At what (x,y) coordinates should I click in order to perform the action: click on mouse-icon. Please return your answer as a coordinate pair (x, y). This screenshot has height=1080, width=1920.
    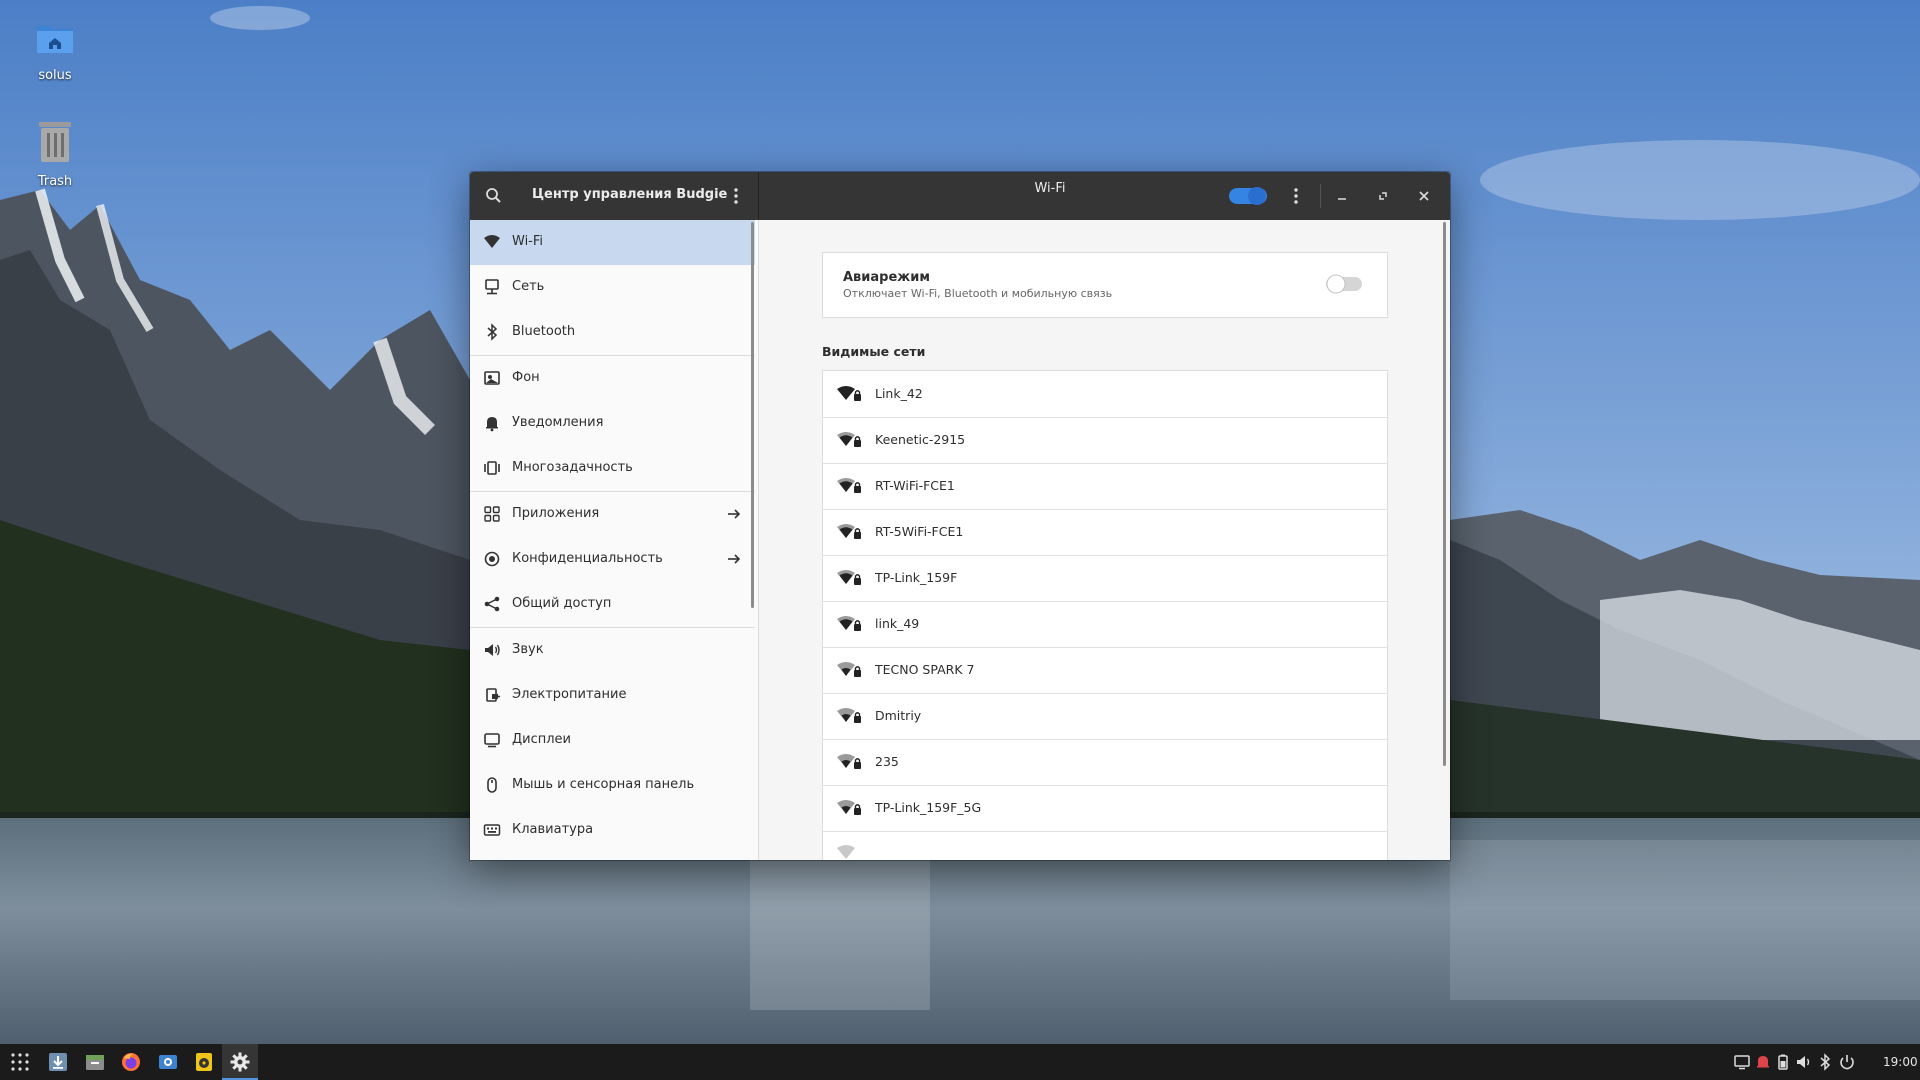
    Looking at the image, I should click on (492, 785).